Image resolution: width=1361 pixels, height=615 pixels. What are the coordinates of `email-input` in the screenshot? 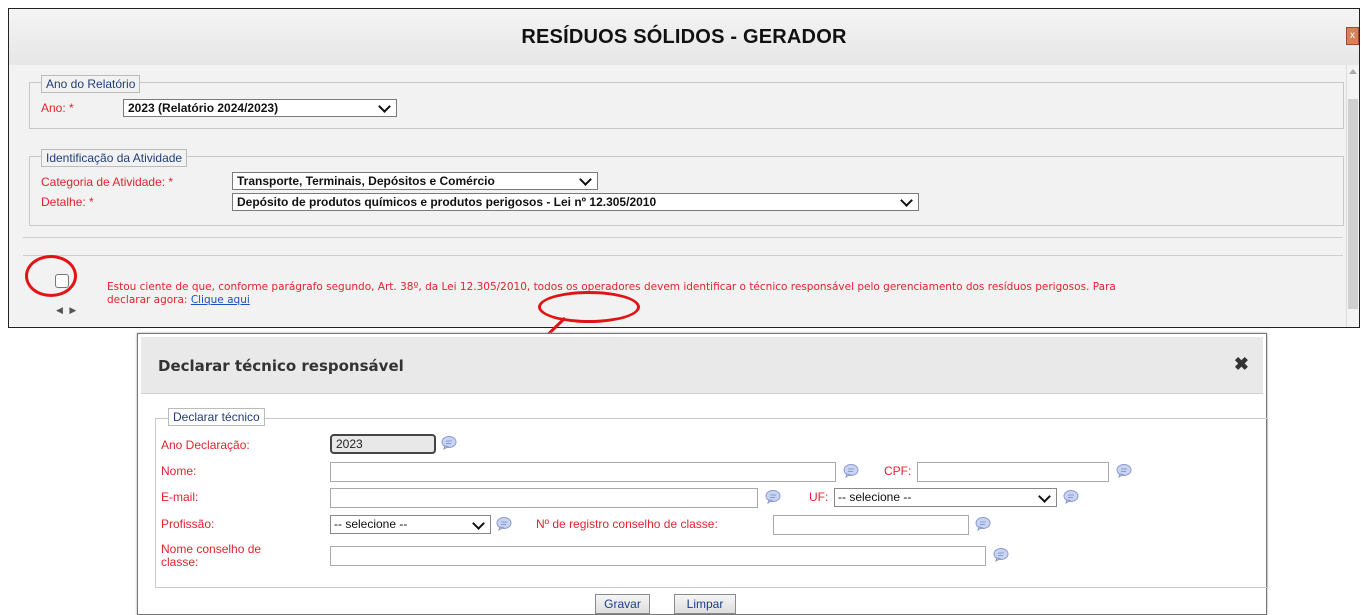 It's located at (544, 498).